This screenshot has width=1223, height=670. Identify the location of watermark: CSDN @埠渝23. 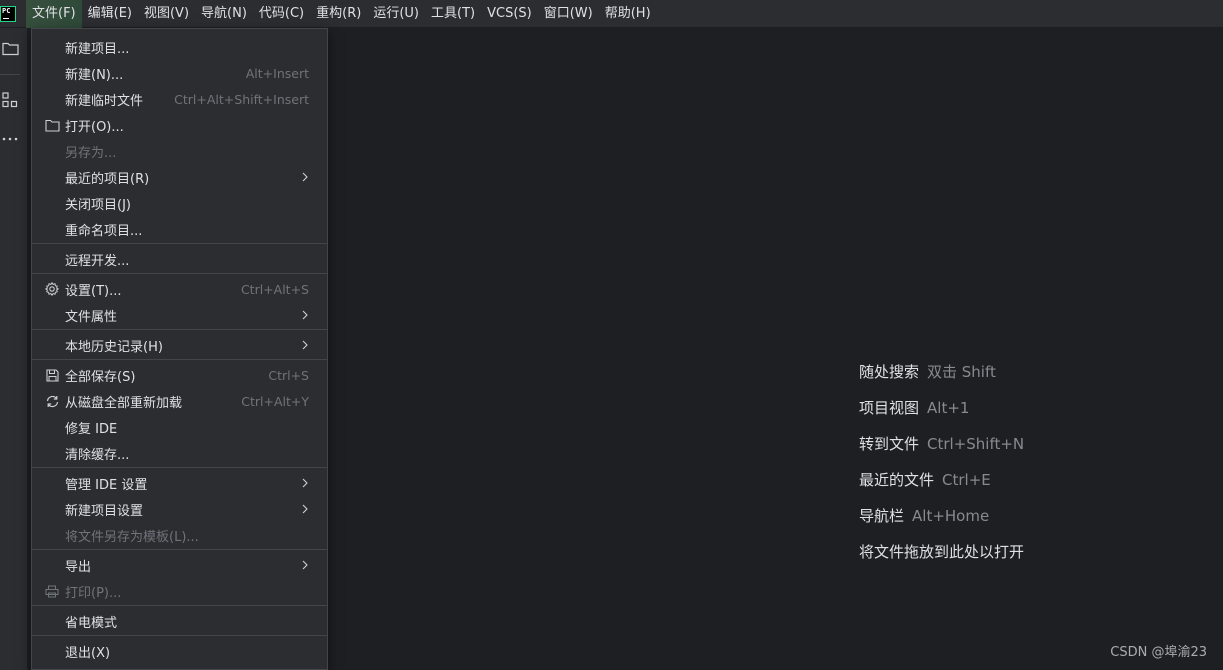
(1158, 652).